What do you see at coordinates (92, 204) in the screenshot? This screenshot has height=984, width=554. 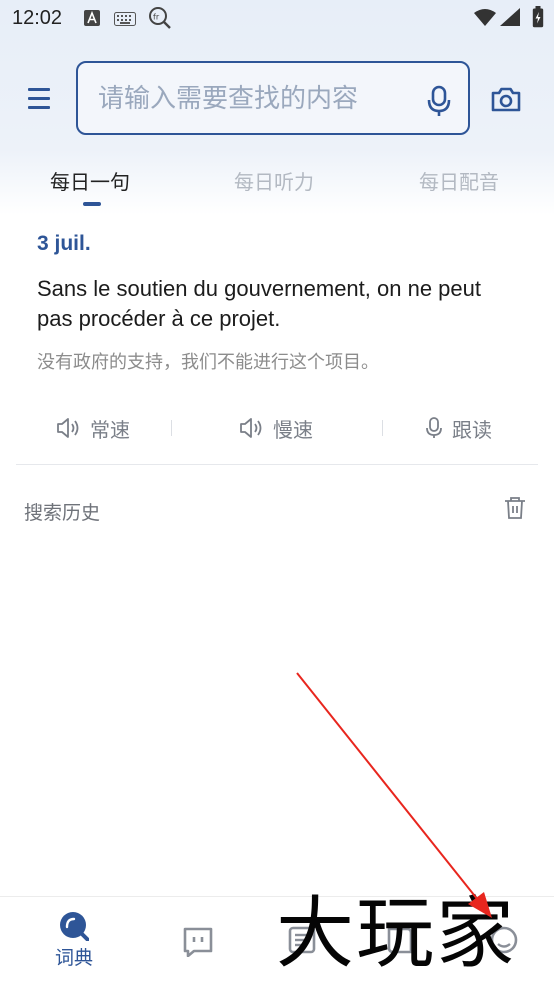 I see `tab-indicator` at bounding box center [92, 204].